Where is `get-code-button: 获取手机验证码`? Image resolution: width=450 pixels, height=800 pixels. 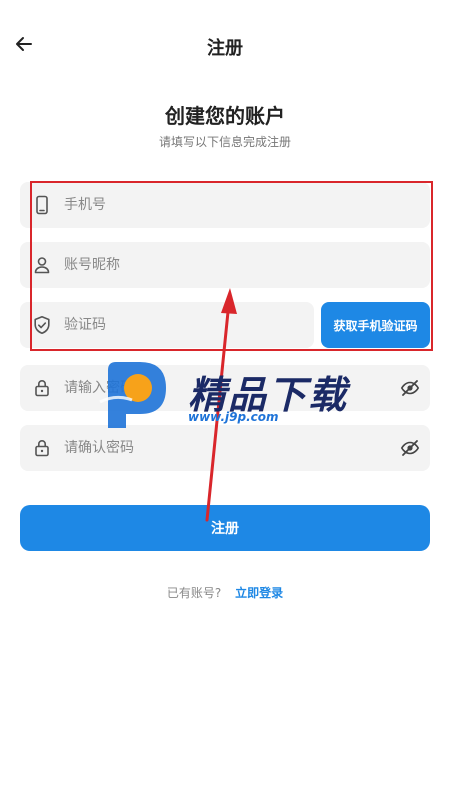 get-code-button: 获取手机验证码 is located at coordinates (375, 325).